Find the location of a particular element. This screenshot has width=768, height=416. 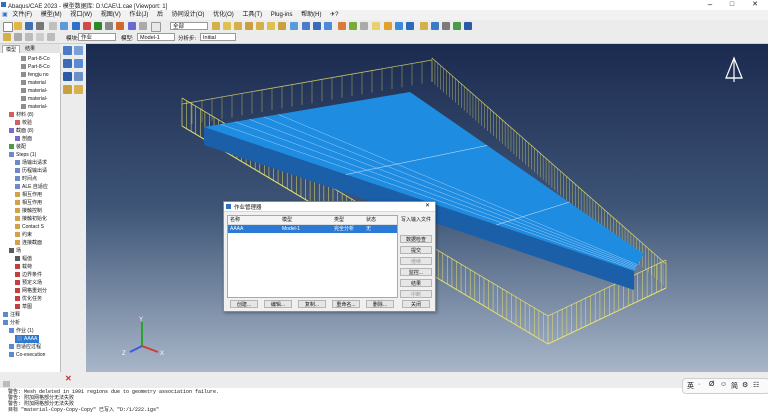

undo-icon is located at coordinates (64, 26).